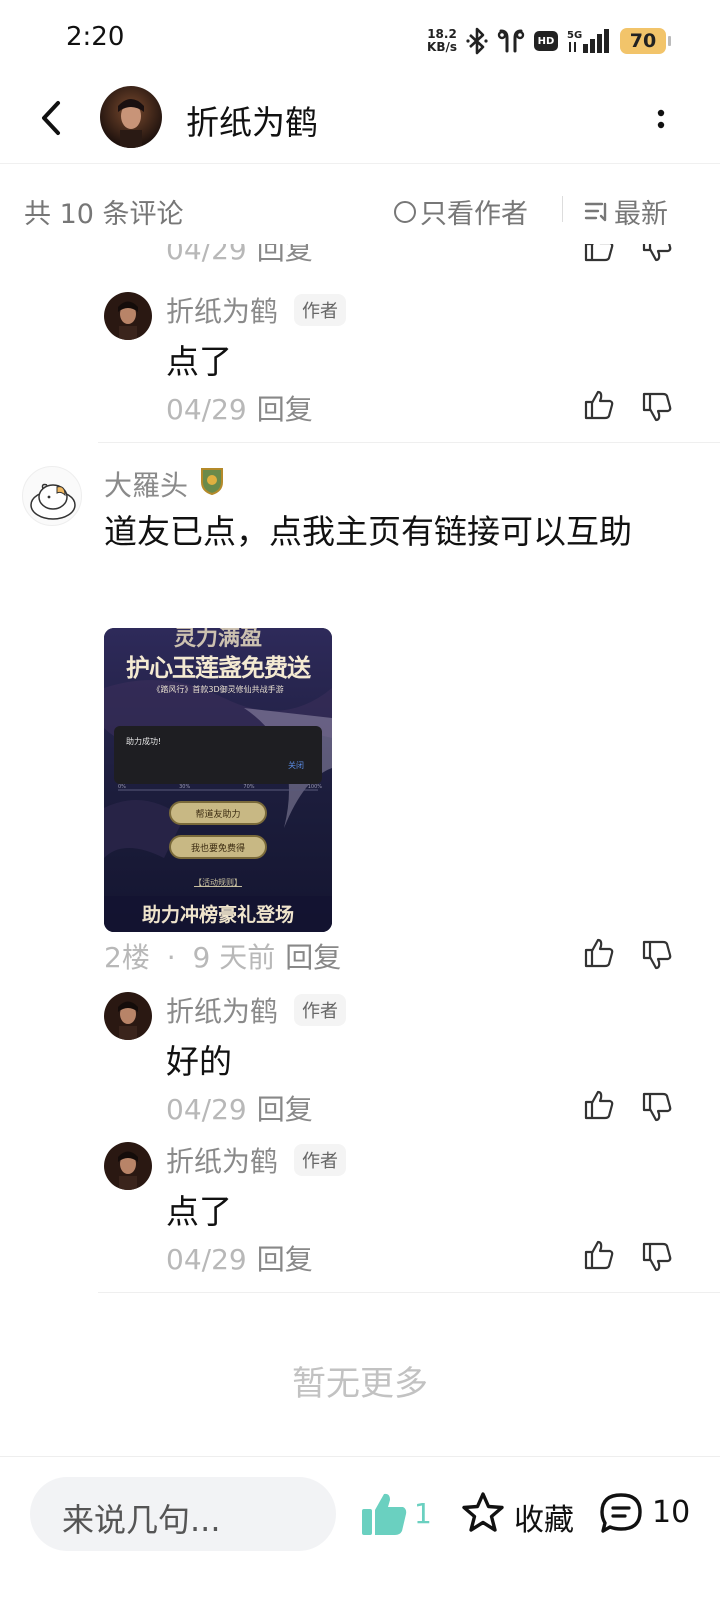 The image size is (720, 1602). I want to click on thumbs-up-icon, so click(384, 1514).